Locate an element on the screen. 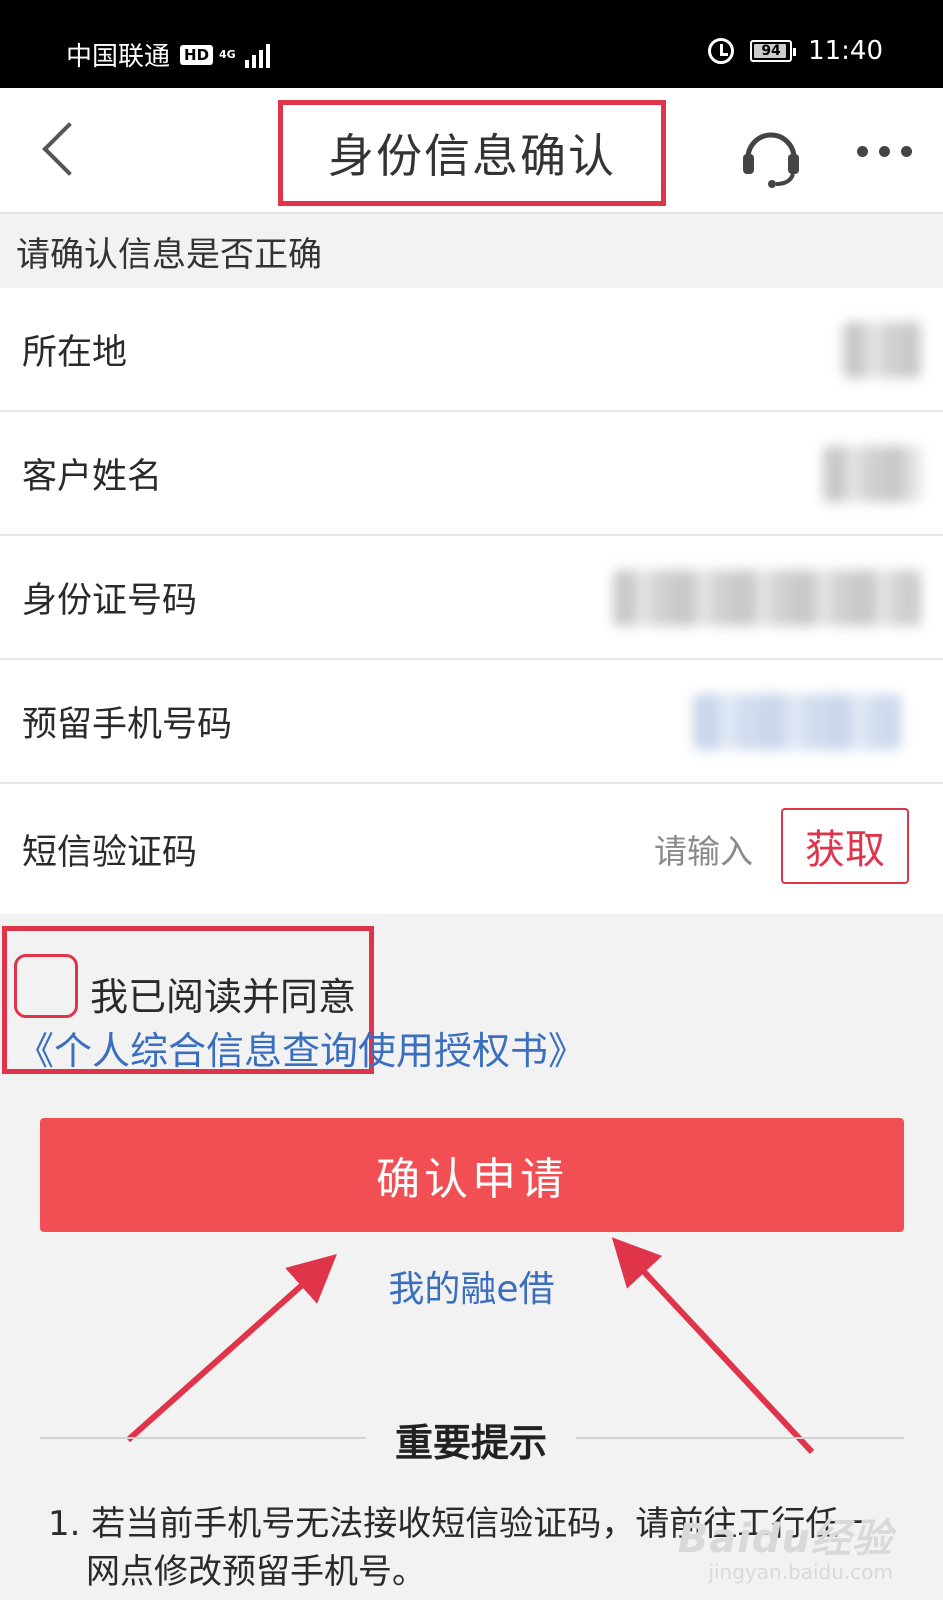  baidu-jingyan-watermark: Baidu经验 jingyan.baidu.com is located at coordinates (785, 1545).